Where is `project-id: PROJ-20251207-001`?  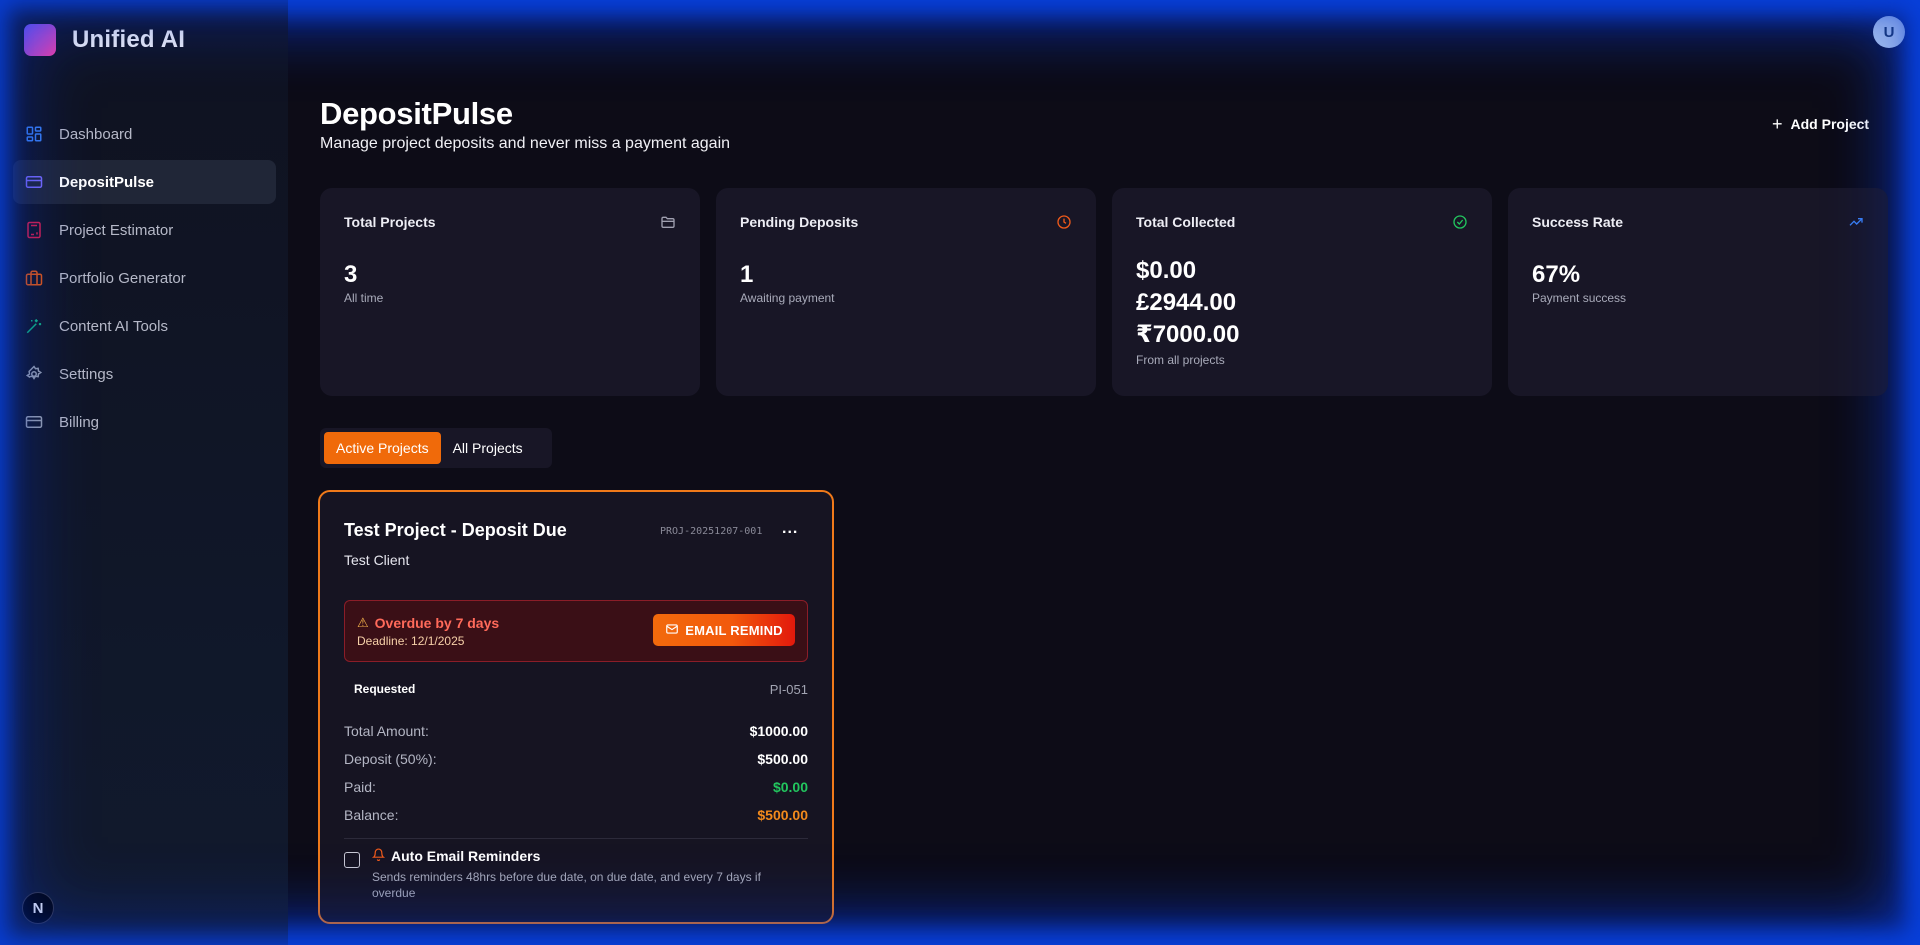 project-id: PROJ-20251207-001 is located at coordinates (711, 531).